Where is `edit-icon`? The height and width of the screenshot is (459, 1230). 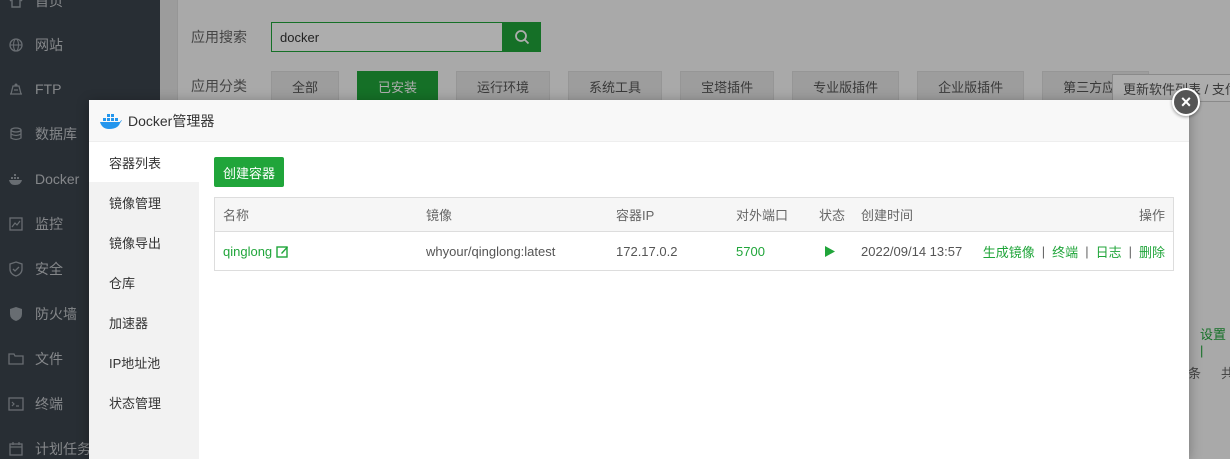 edit-icon is located at coordinates (282, 251).